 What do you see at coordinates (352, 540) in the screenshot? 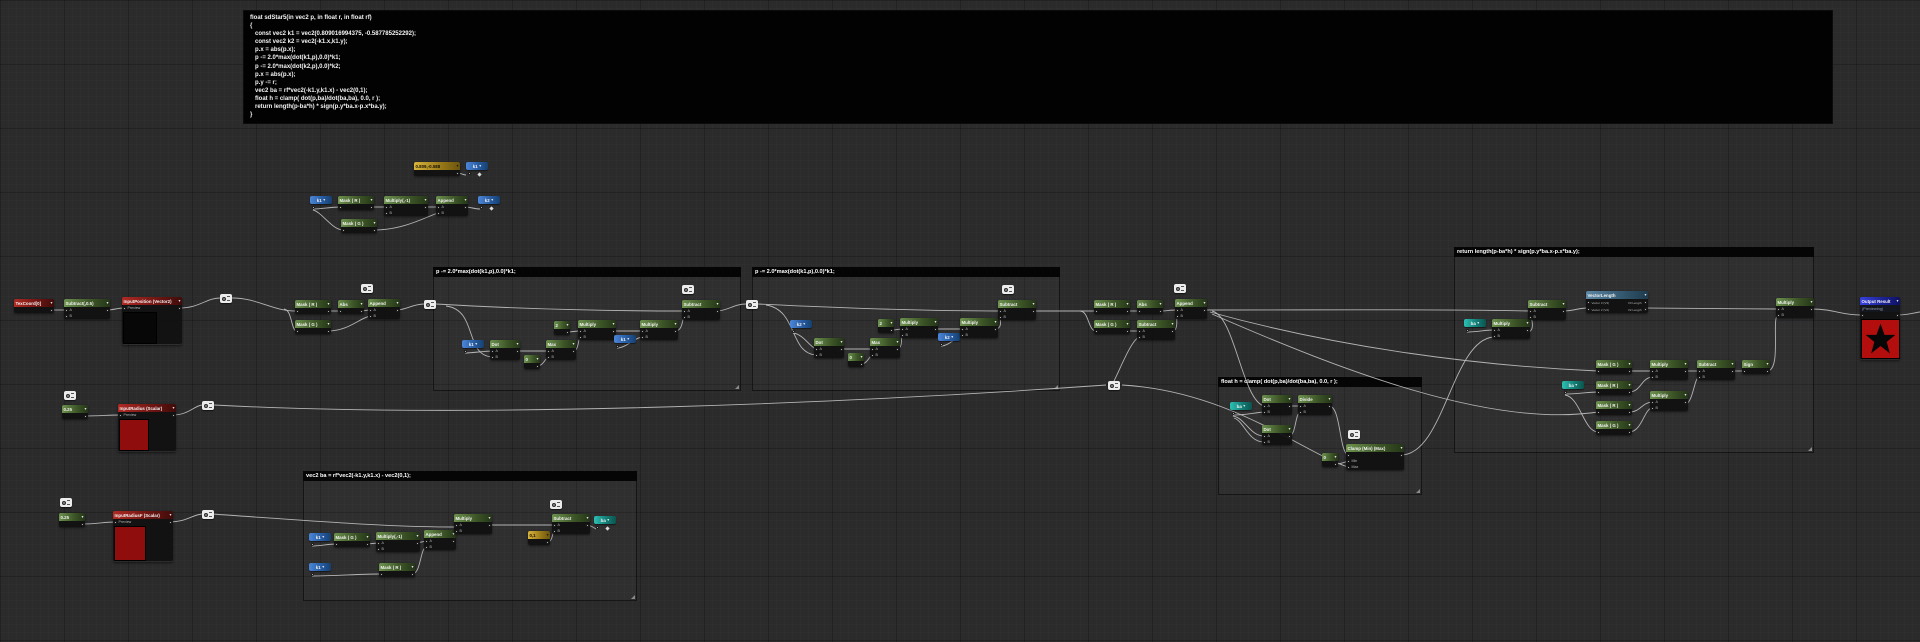
I see `node-mask-g-ba: Mask ( G ) ▾` at bounding box center [352, 540].